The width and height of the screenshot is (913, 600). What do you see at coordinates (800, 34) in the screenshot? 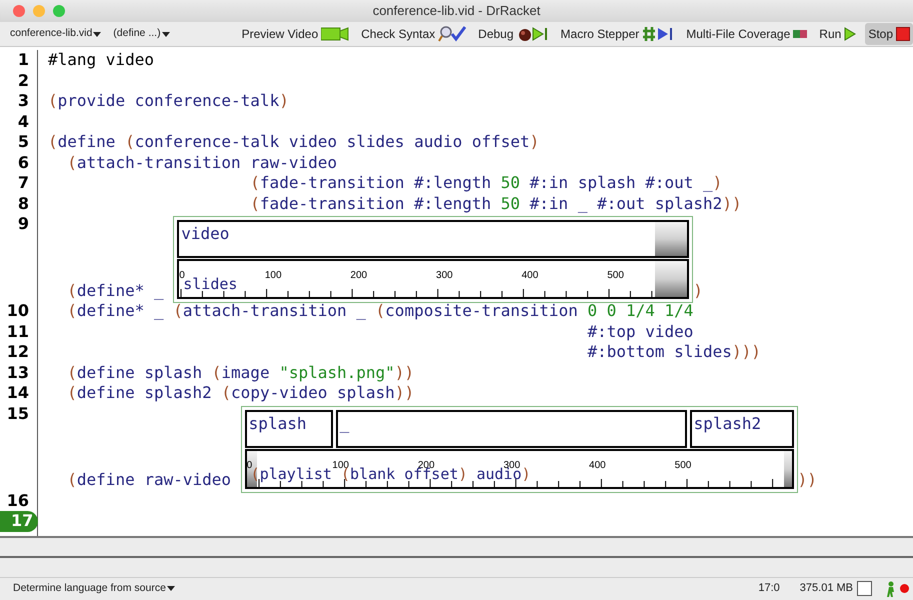
I see `coverage-icon` at bounding box center [800, 34].